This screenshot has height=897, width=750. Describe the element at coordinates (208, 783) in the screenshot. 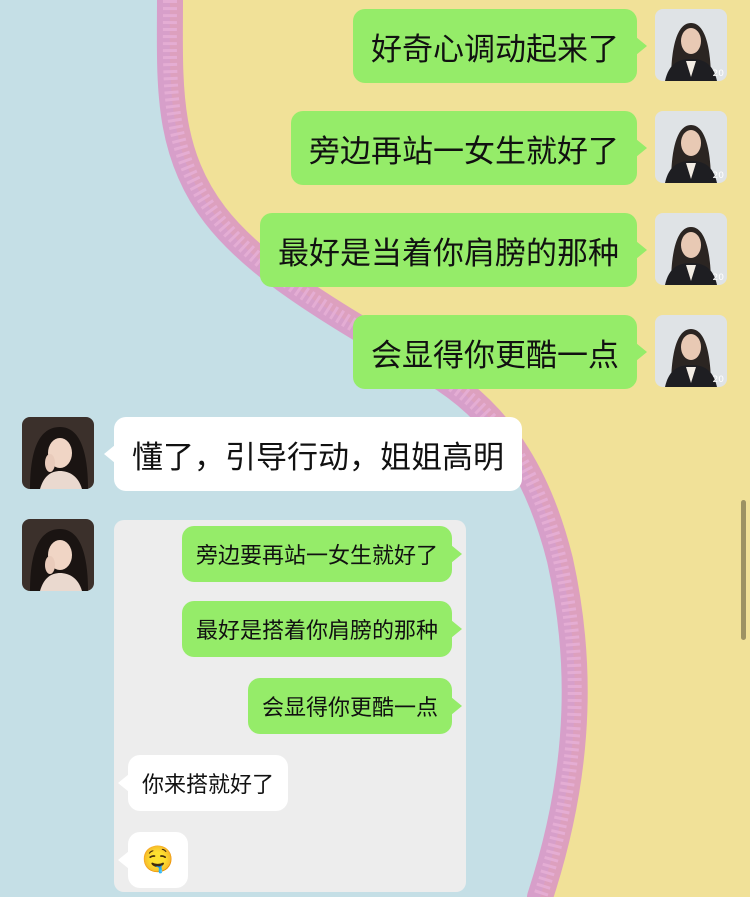

I see `embedded-received-message: 你来搭就好了` at that location.